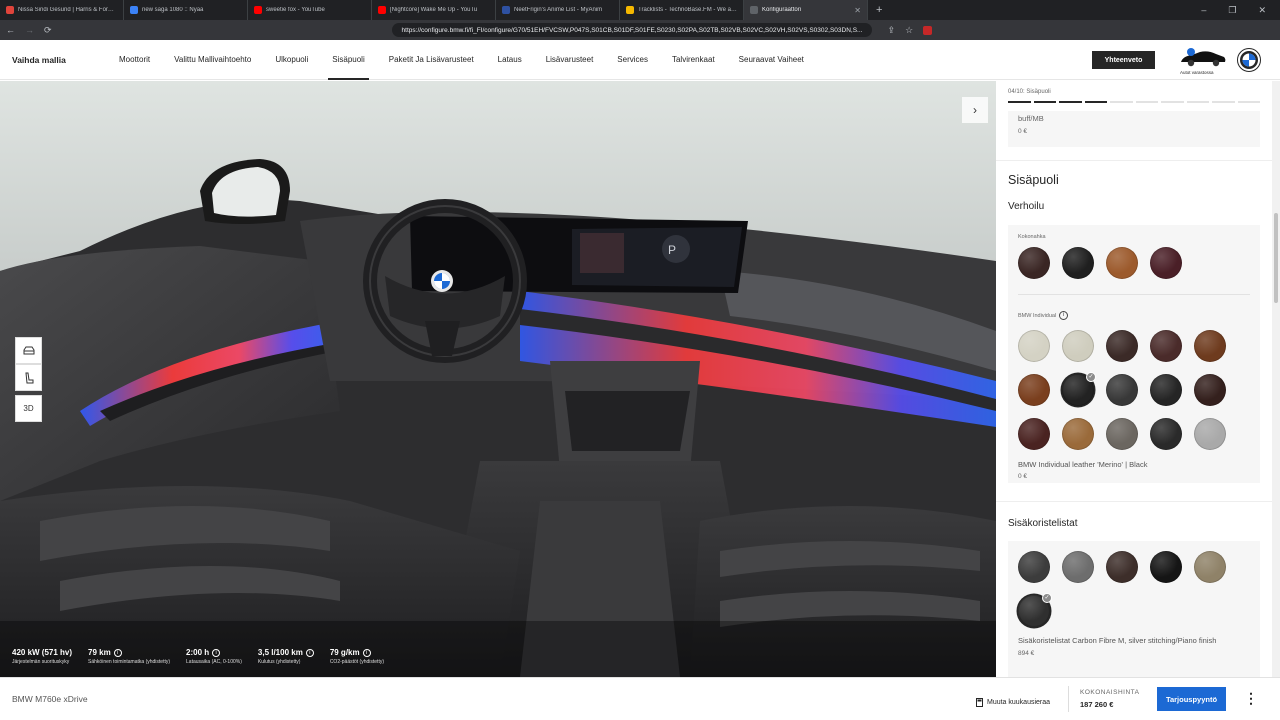 The height and width of the screenshot is (720, 1280). Describe the element at coordinates (50, 699) in the screenshot. I see `model-name: BMW M760e xDrive` at that location.